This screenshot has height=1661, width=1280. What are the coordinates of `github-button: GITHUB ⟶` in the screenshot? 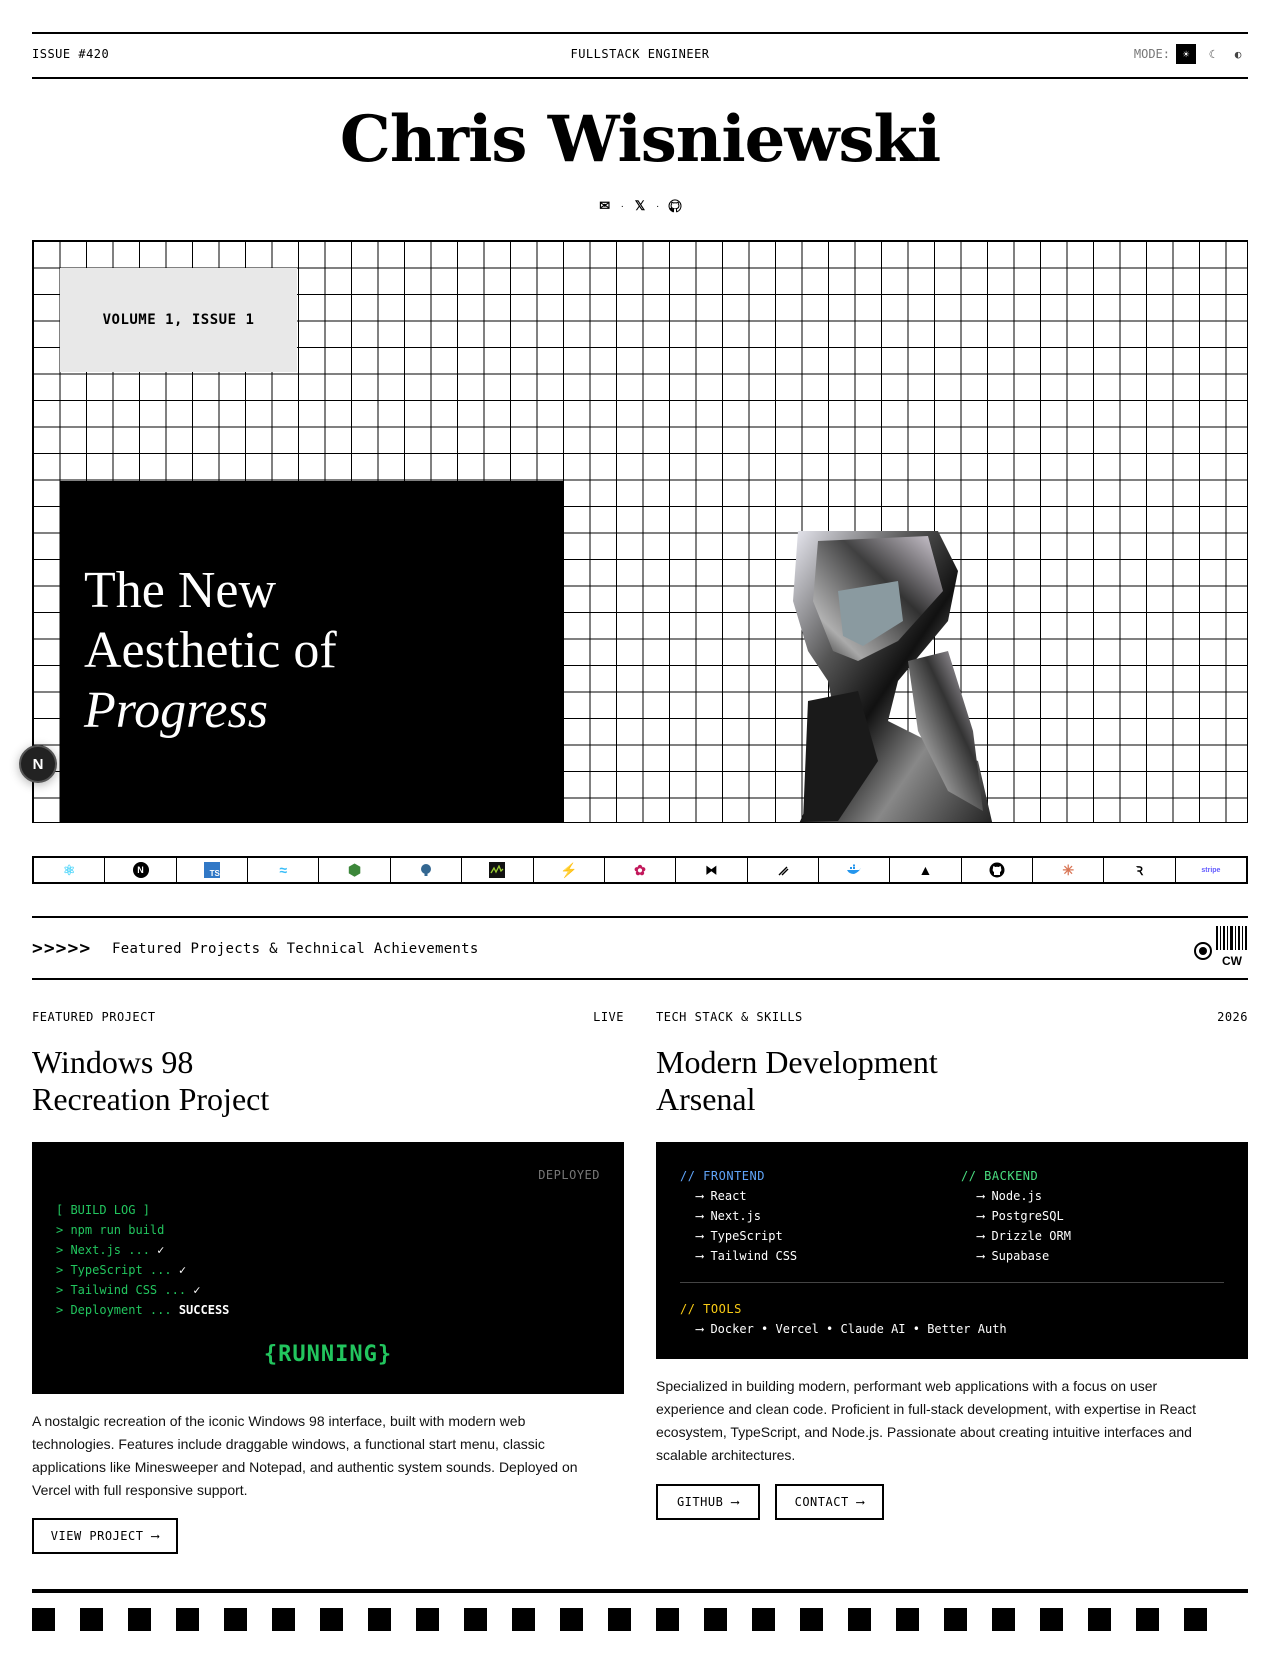 It's located at (708, 1502).